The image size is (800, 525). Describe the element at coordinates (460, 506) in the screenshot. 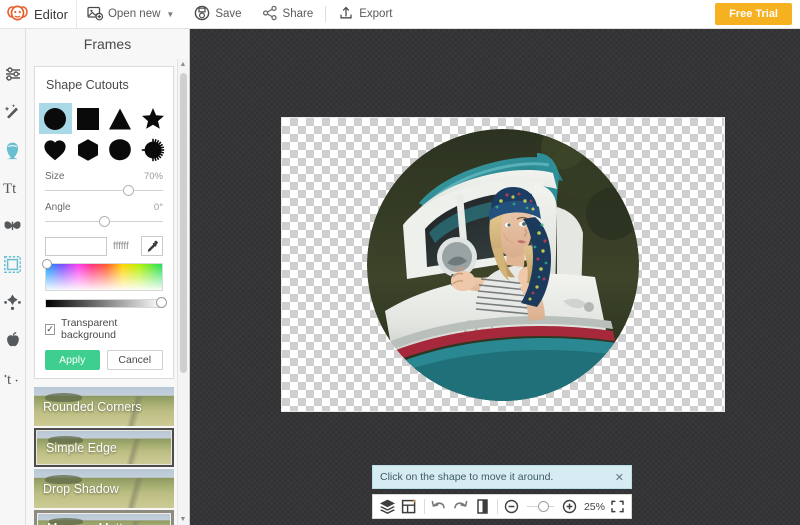

I see `redo-icon` at that location.